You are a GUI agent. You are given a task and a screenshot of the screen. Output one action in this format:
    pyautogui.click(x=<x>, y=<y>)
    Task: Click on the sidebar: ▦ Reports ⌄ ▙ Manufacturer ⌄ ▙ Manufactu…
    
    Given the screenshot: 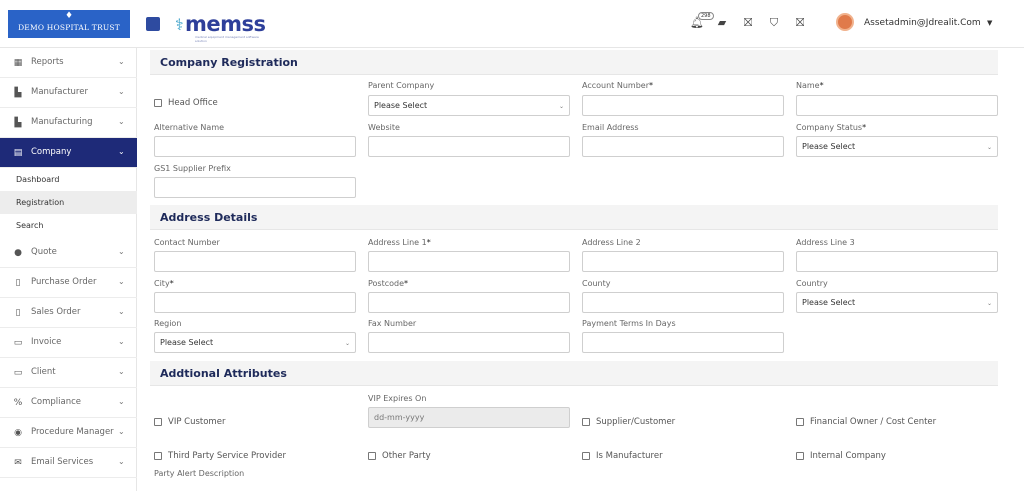 What is the action you would take?
    pyautogui.click(x=68, y=269)
    